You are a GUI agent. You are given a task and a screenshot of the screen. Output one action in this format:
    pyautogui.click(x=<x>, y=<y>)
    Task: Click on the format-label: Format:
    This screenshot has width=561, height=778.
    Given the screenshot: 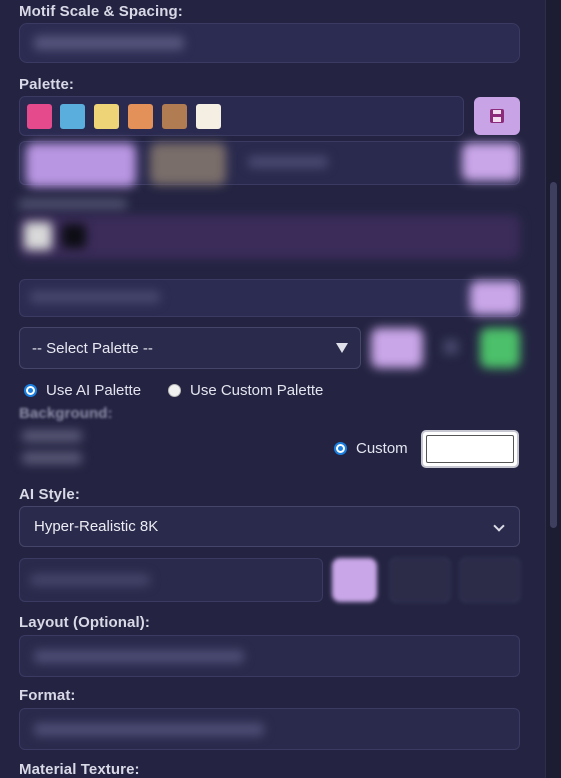 What is the action you would take?
    pyautogui.click(x=47, y=695)
    